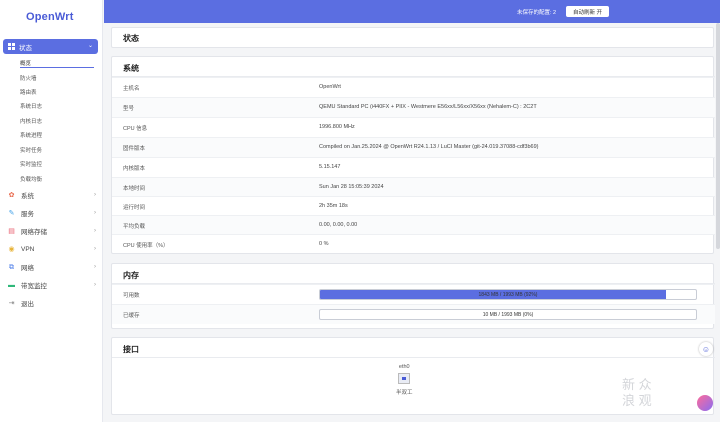  I want to click on memory-cached-bar: 10 MB / 1993 MB (0%), so click(508, 314).